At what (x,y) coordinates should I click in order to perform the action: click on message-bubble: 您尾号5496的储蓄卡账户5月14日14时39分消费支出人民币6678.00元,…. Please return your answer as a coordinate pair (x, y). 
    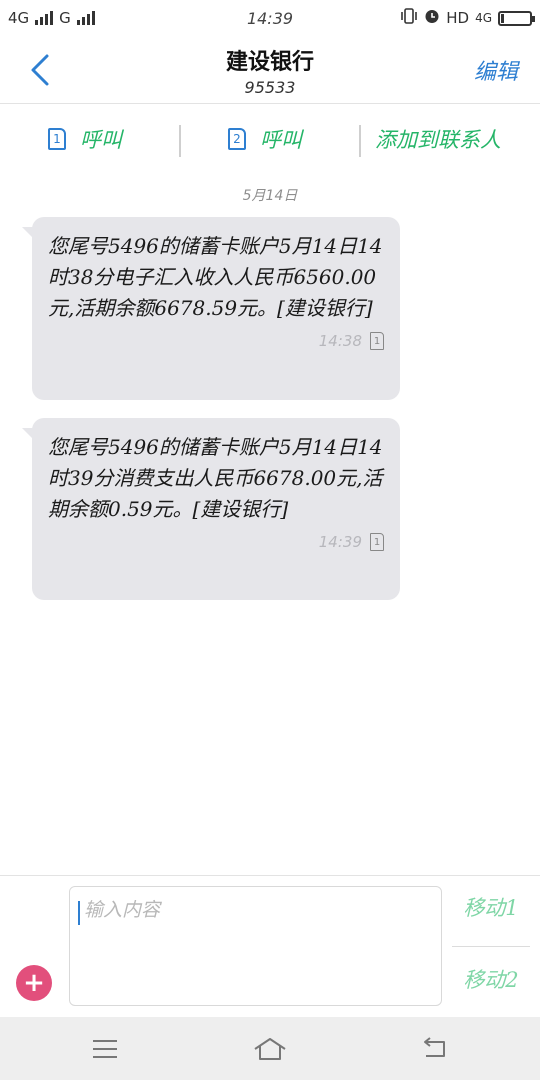
    Looking at the image, I should click on (211, 509).